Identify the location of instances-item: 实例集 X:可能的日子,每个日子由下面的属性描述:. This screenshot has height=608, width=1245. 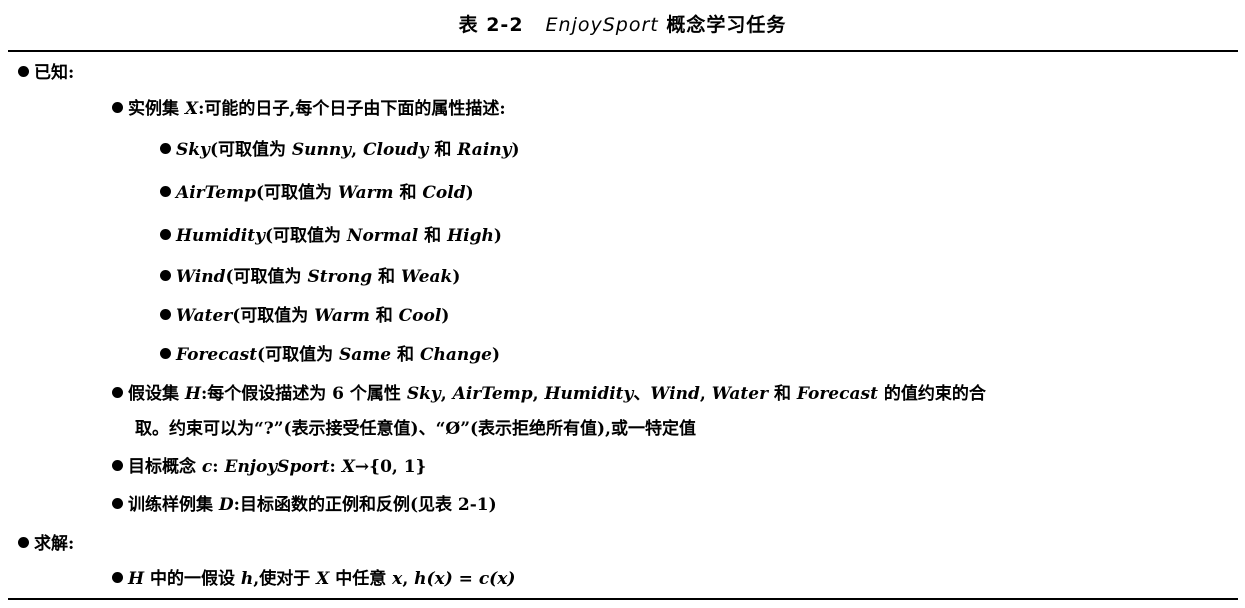
(309, 109).